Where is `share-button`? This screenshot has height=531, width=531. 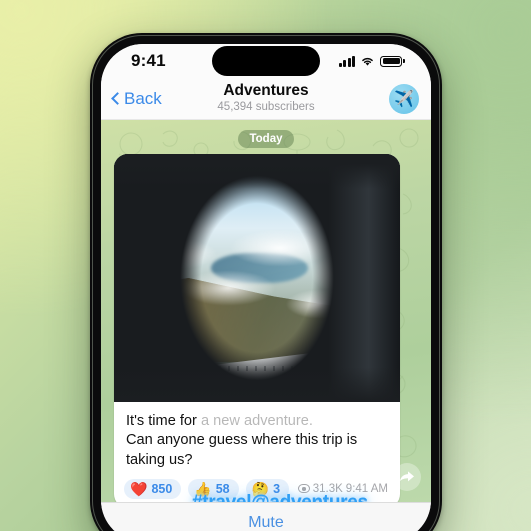
share-button is located at coordinates (407, 477).